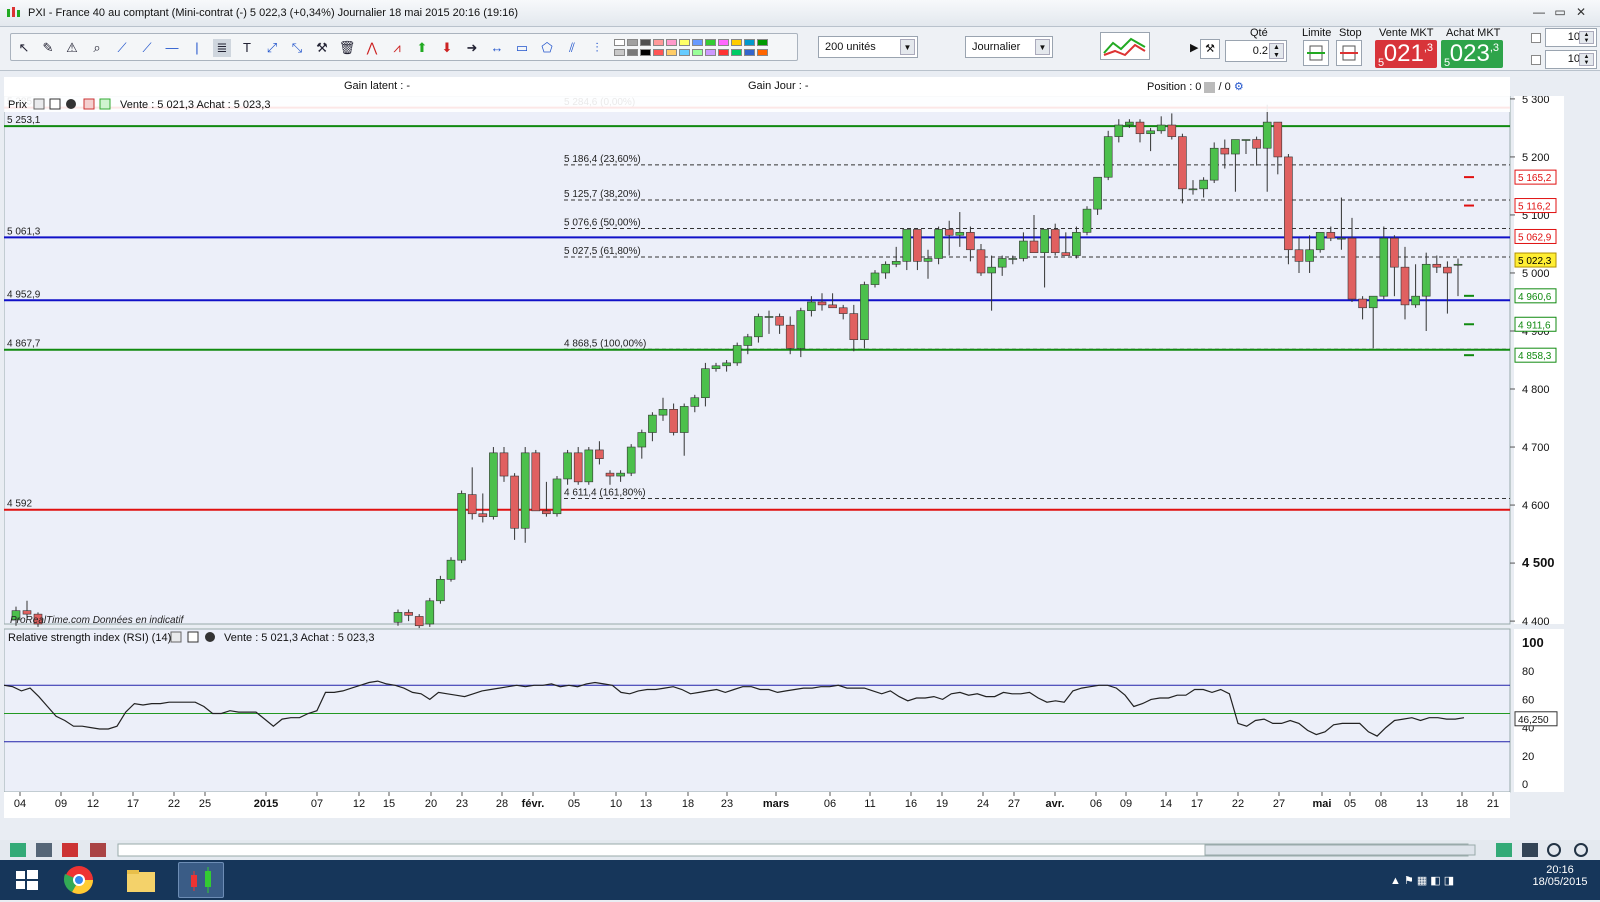 The width and height of the screenshot is (1600, 902). What do you see at coordinates (172, 48) in the screenshot?
I see `hline-icon: —` at bounding box center [172, 48].